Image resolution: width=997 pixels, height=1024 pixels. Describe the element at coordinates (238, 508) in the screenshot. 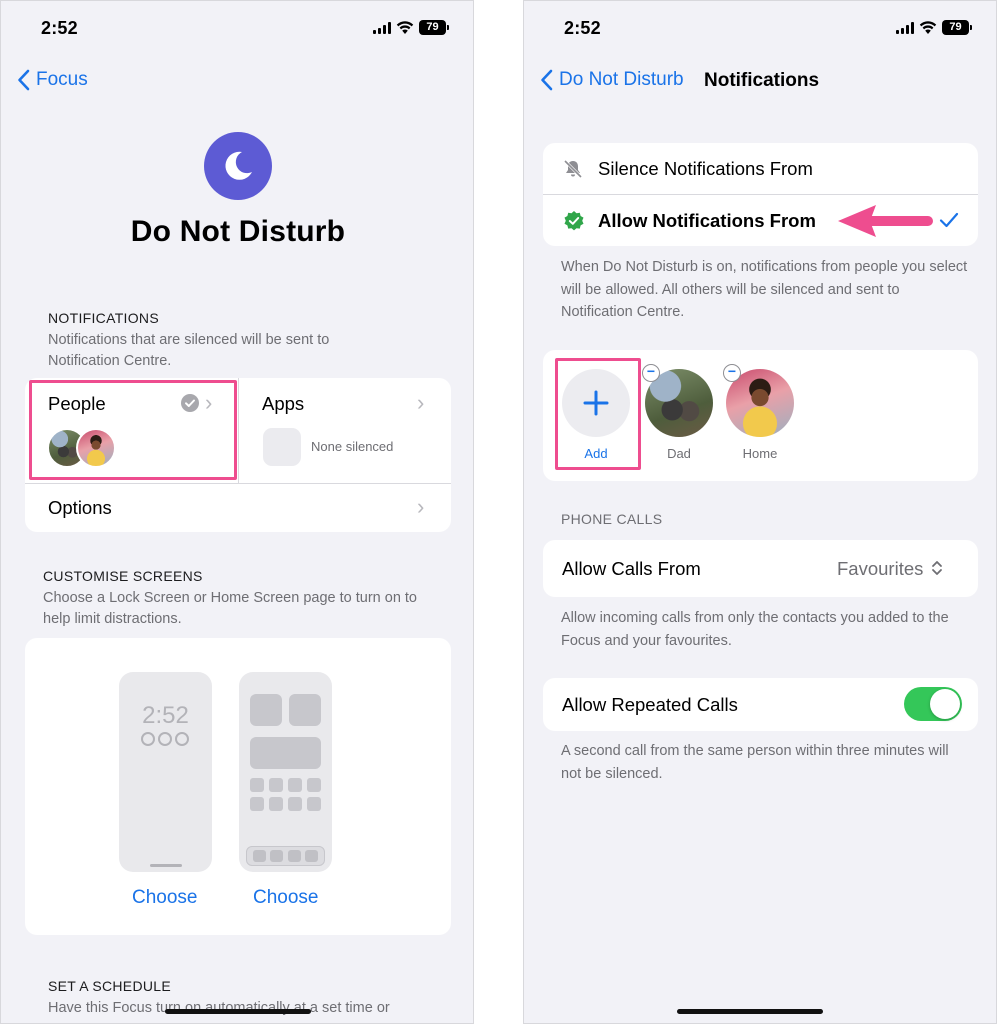

I see `options-row: Options ›` at that location.